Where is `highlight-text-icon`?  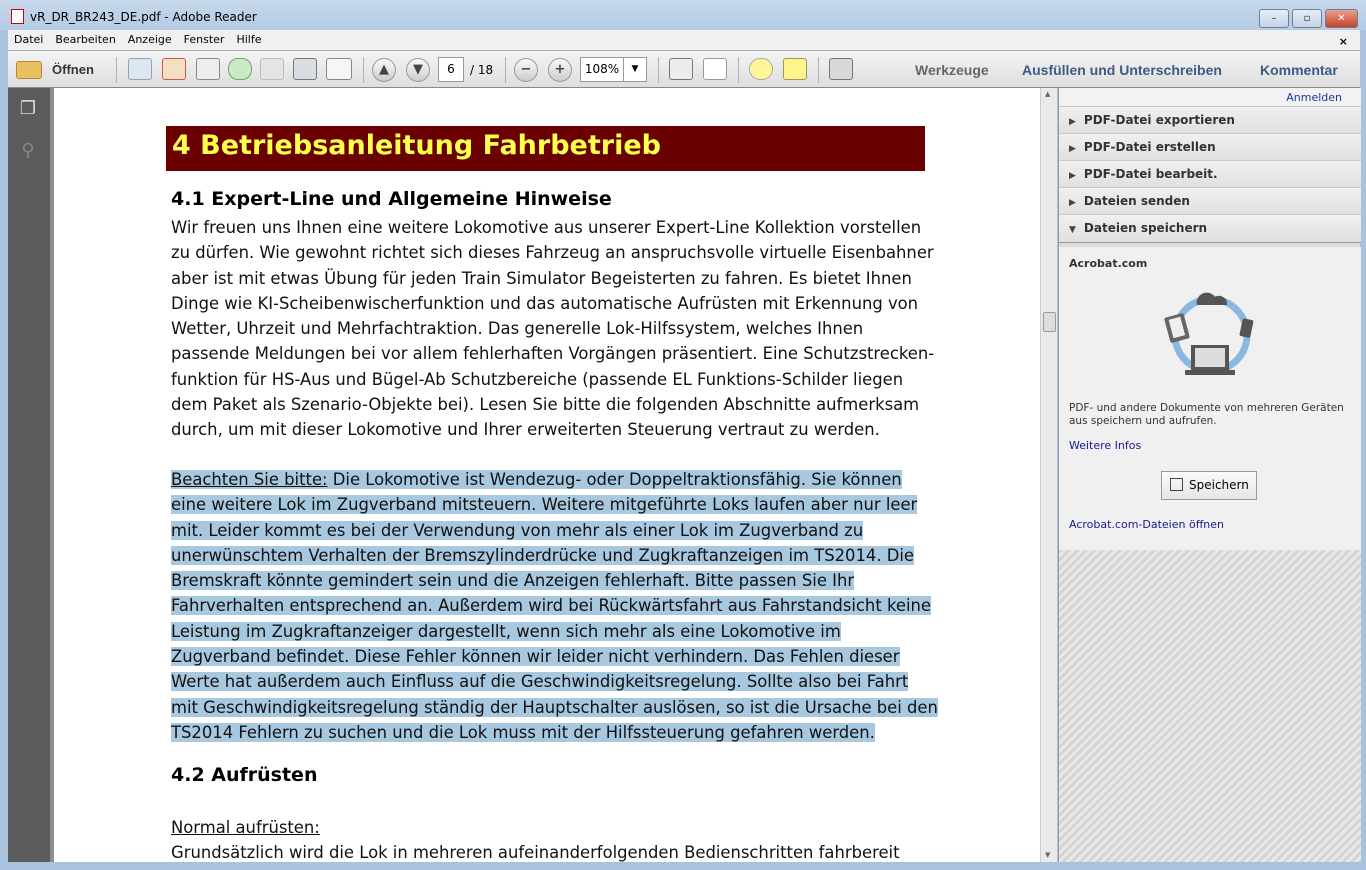 highlight-text-icon is located at coordinates (795, 69).